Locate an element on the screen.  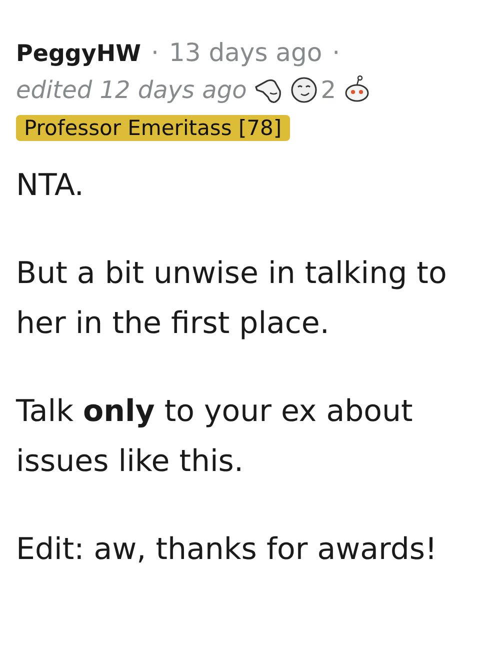
comment-paragraph: Talk only to your ex about issues like this. is located at coordinates (215, 437).